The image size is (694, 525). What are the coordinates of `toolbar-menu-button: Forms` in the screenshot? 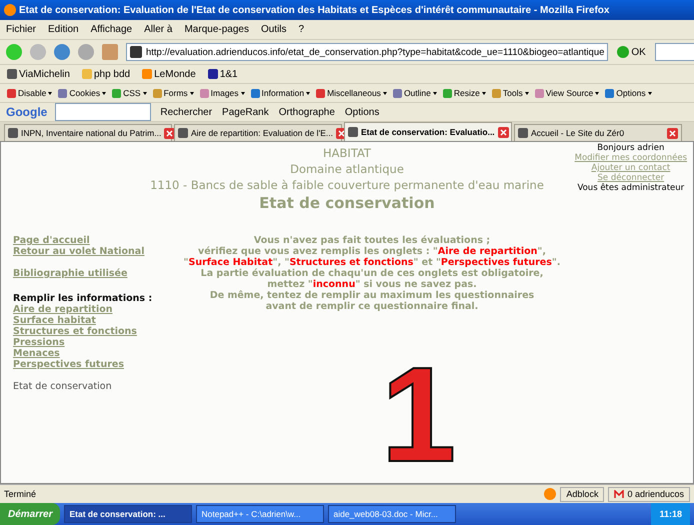 It's located at (173, 93).